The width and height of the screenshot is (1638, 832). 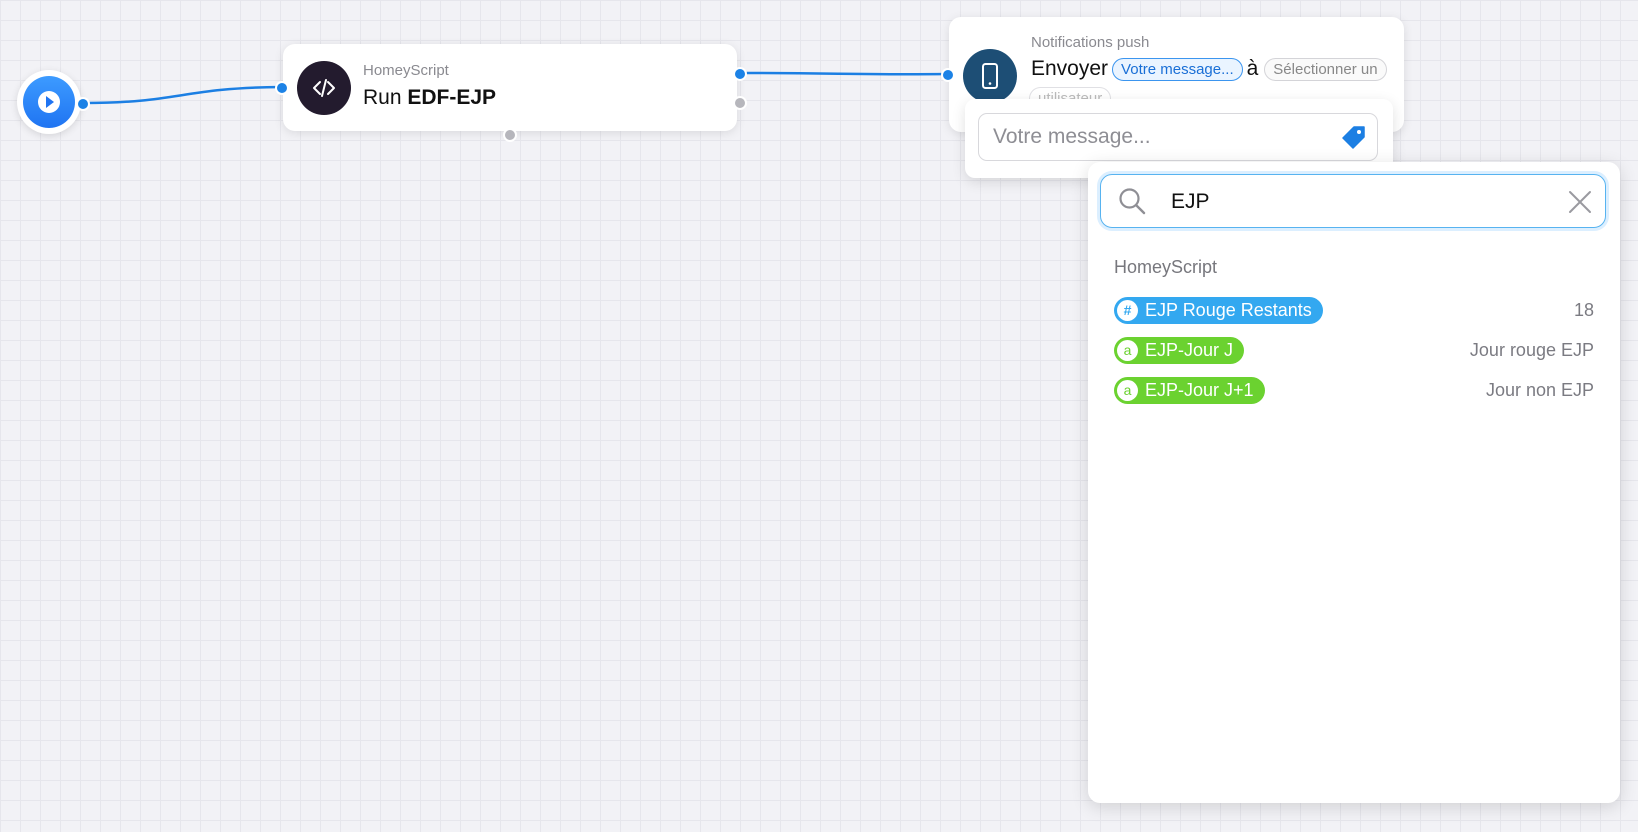 What do you see at coordinates (948, 75) in the screenshot?
I see `notification-input-connector` at bounding box center [948, 75].